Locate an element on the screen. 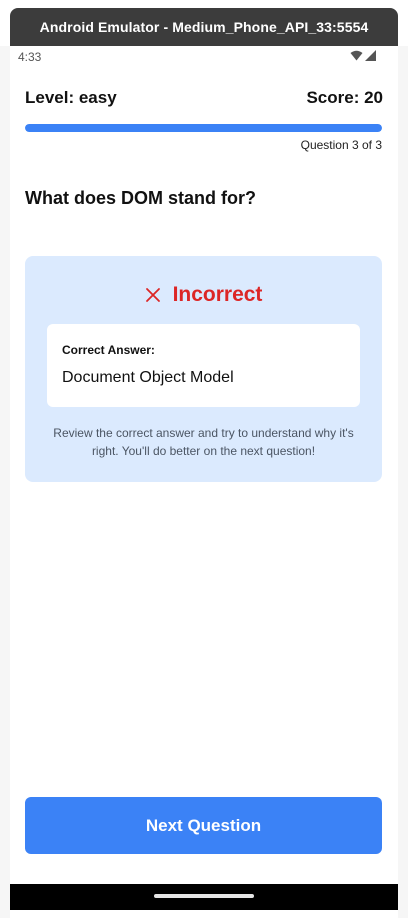  progress-bar is located at coordinates (203, 128).